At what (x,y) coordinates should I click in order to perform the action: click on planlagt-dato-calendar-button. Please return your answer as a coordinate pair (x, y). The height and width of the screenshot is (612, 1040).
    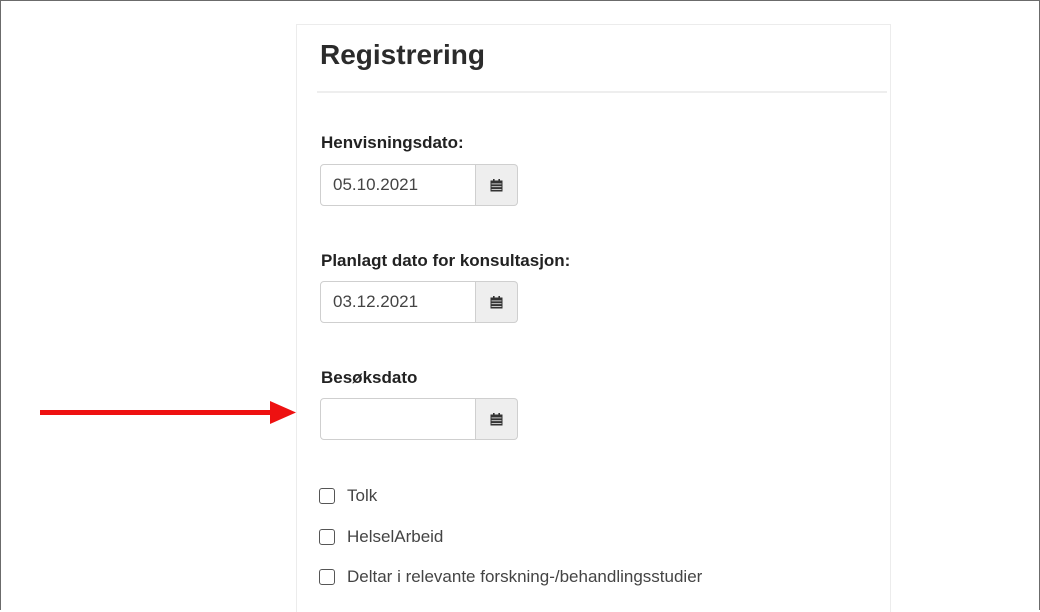
    Looking at the image, I should click on (497, 302).